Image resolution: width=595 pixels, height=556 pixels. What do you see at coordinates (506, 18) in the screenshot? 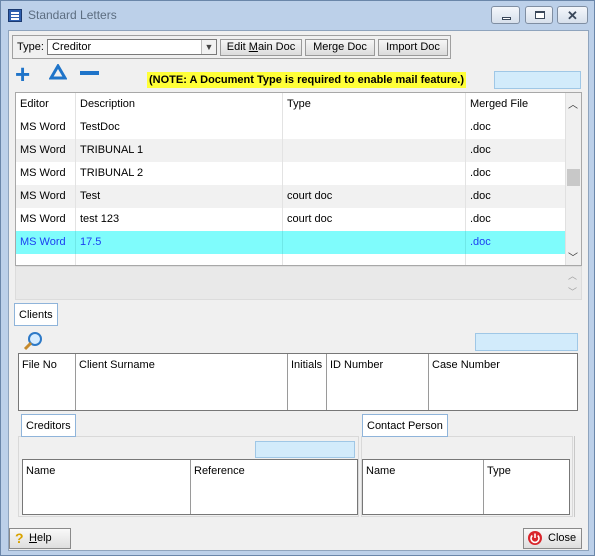
I see `minimize-icon` at bounding box center [506, 18].